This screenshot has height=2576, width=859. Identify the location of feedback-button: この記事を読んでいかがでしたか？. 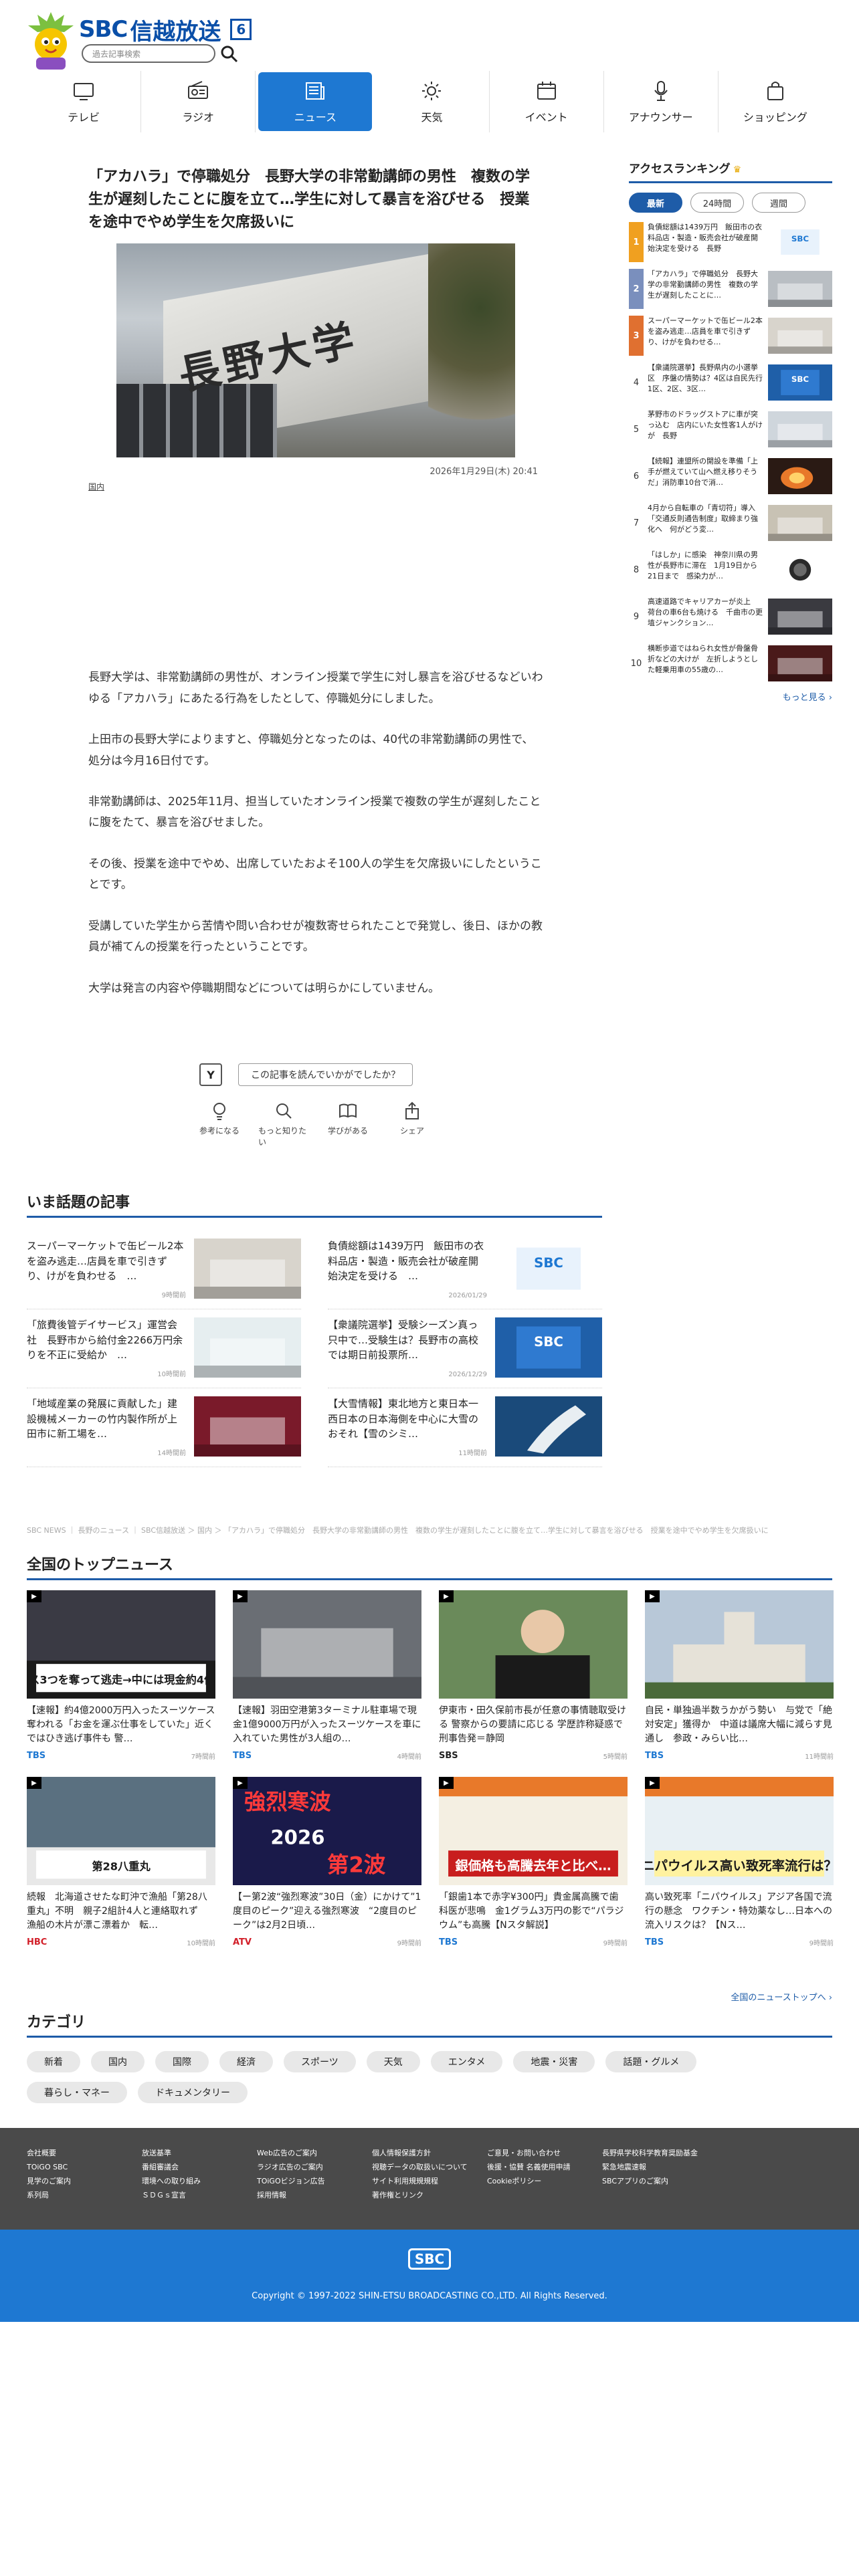
(326, 1075).